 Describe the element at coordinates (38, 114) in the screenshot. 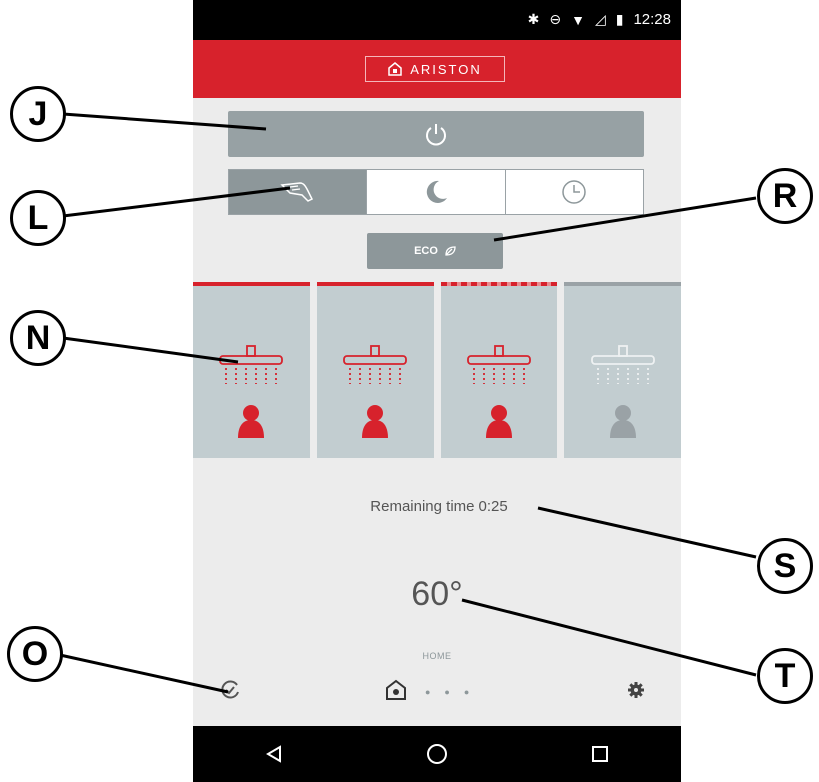

I see `callout-j: J` at that location.